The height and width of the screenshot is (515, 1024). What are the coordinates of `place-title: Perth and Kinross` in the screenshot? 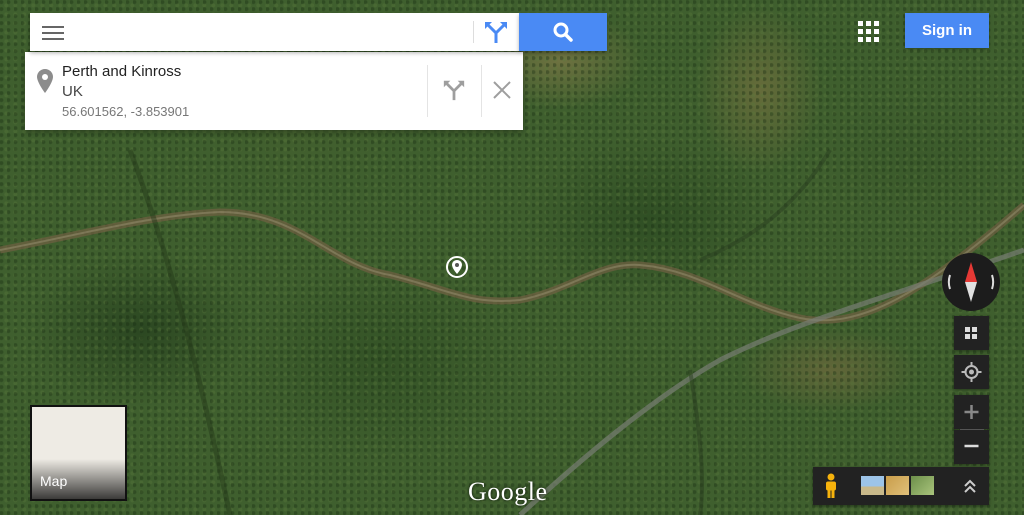 It's located at (122, 71).